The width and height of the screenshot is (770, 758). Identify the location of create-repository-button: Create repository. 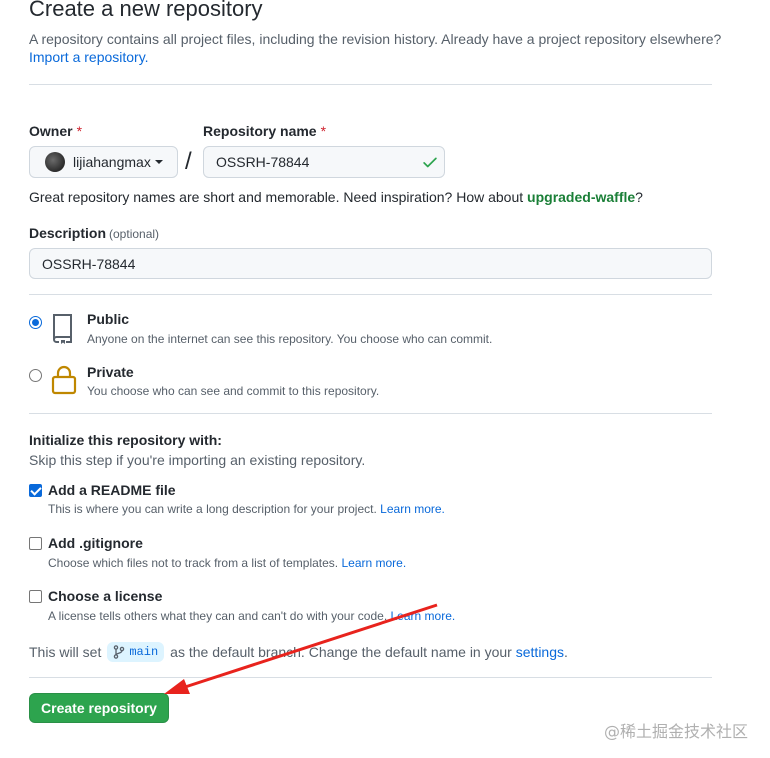
(99, 708).